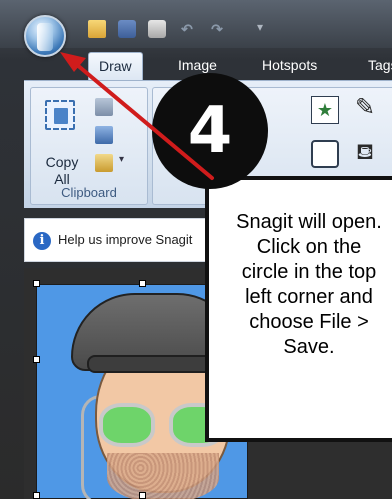 This screenshot has width=392, height=499. I want to click on arrow-shaft, so click(144, 121).